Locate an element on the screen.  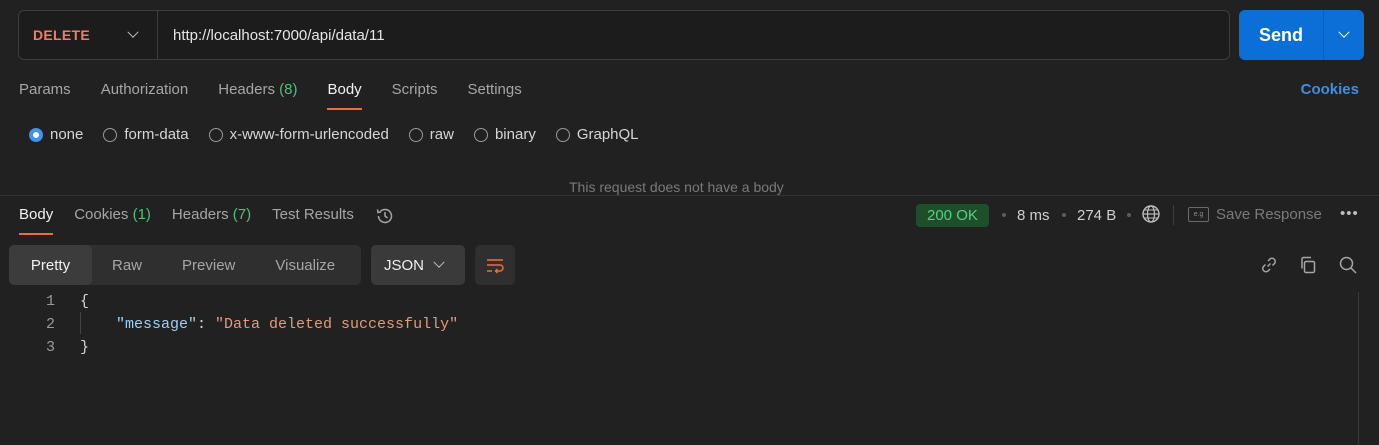
save-response-button: Save Response is located at coordinates (1269, 214).